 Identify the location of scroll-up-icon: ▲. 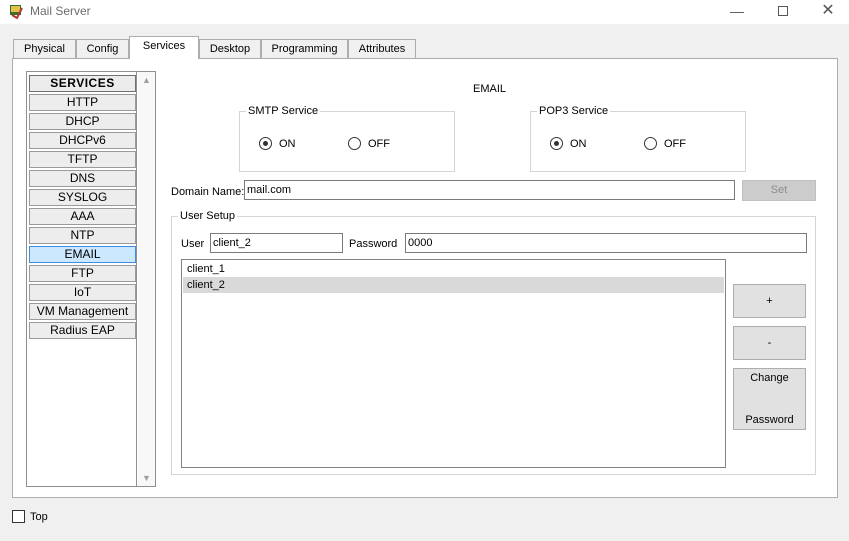
(146, 80).